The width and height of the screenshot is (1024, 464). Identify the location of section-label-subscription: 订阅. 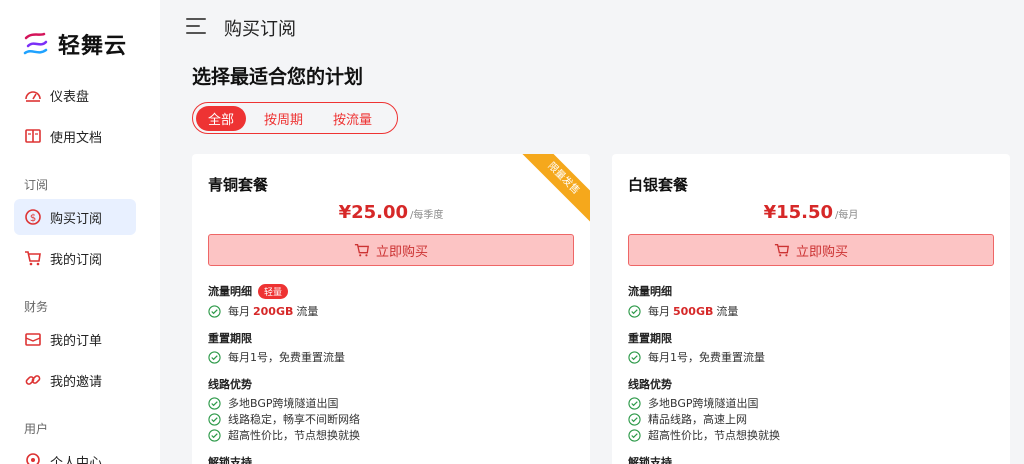
(36, 185).